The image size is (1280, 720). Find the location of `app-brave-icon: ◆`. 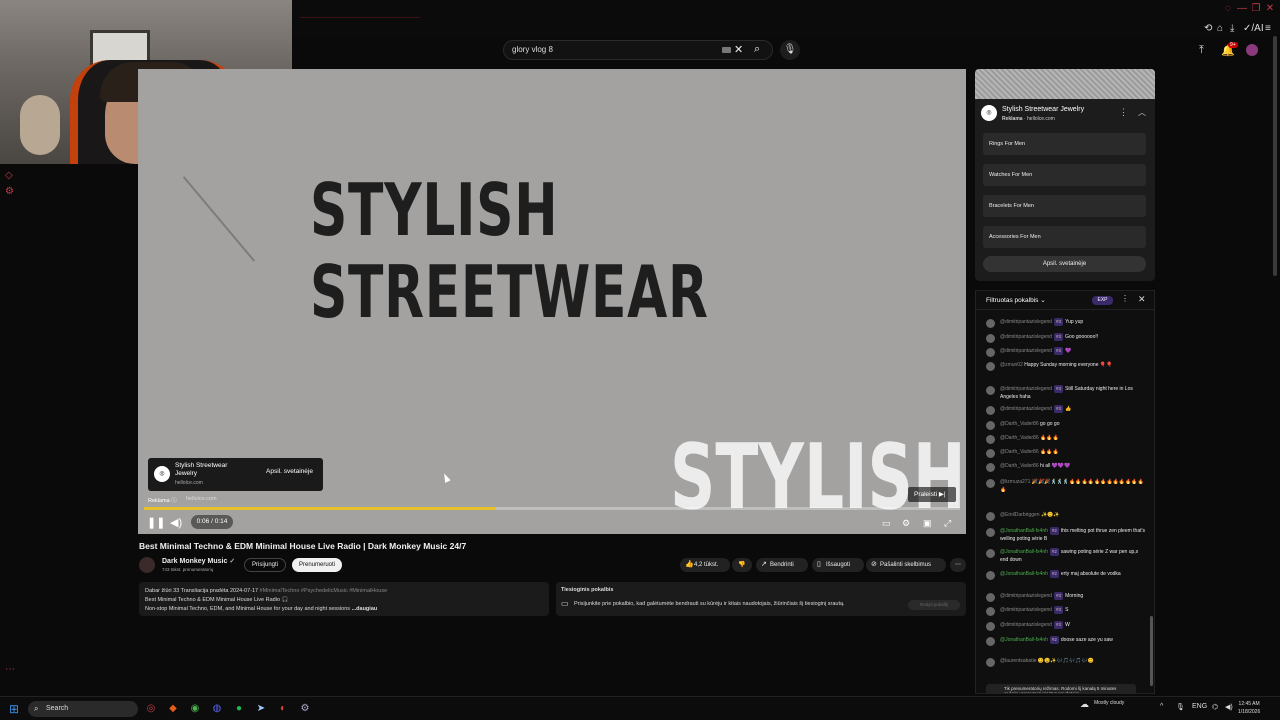

app-brave-icon: ◆ is located at coordinates (173, 709).